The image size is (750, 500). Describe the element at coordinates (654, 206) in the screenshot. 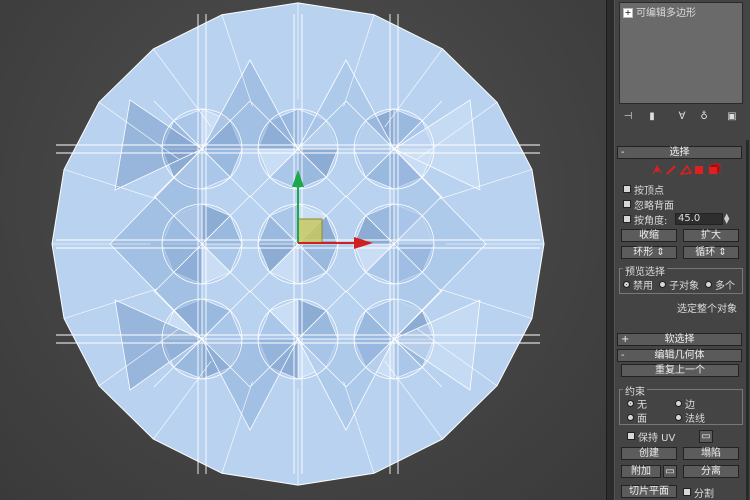

I see `ignore-backfacing-label: 忽略背面` at that location.